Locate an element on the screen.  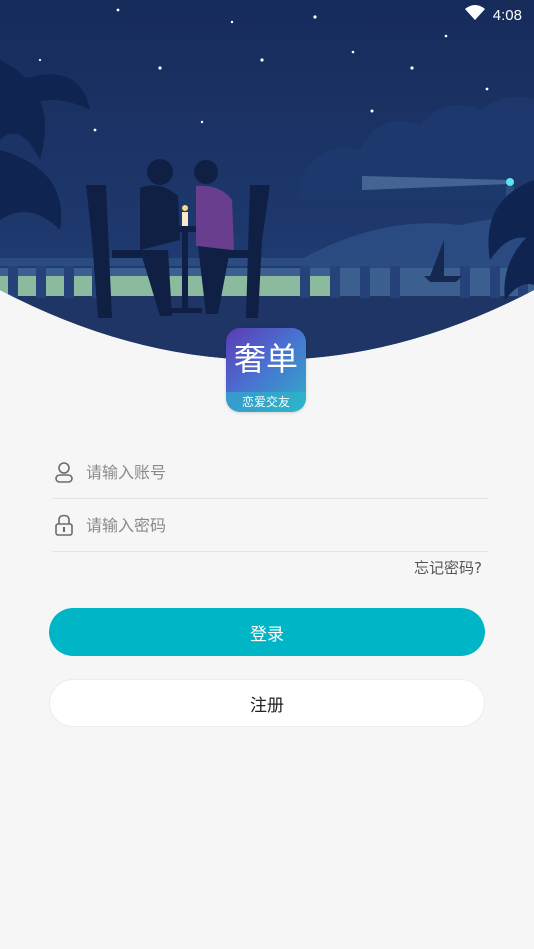
register-button: 注册 is located at coordinates (267, 703).